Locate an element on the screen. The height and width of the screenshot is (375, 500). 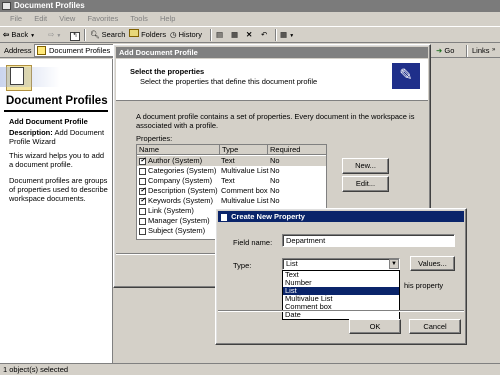
copy-to-icon: ▦ is located at coordinates (235, 34).